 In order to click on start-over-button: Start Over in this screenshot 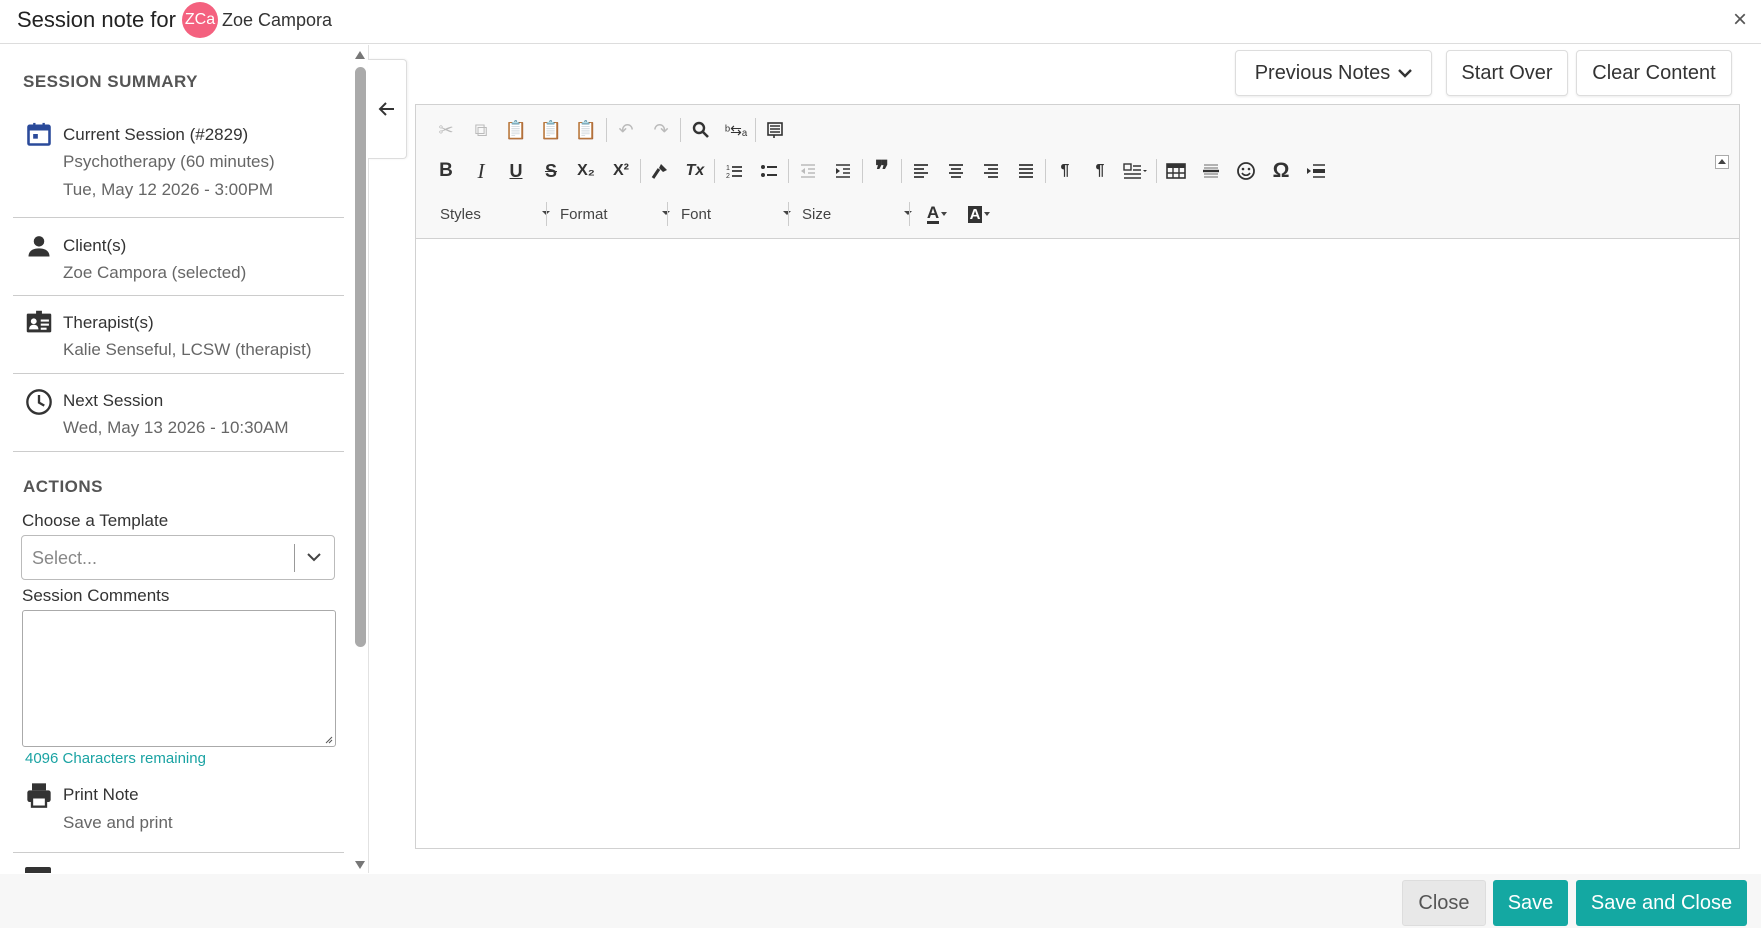, I will do `click(1507, 73)`.